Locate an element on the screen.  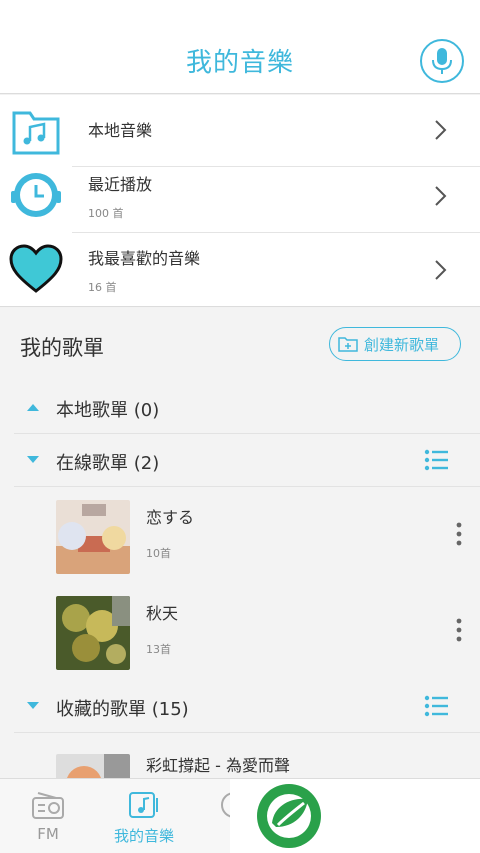
playlist-name: 恋する is located at coordinates (170, 517).